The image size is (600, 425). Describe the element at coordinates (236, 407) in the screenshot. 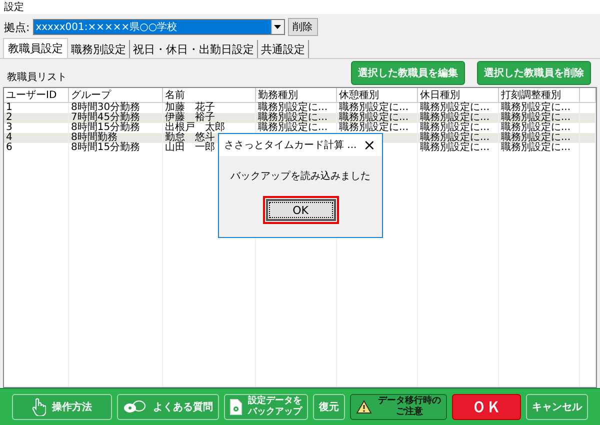

I see `document-gear-icon` at that location.